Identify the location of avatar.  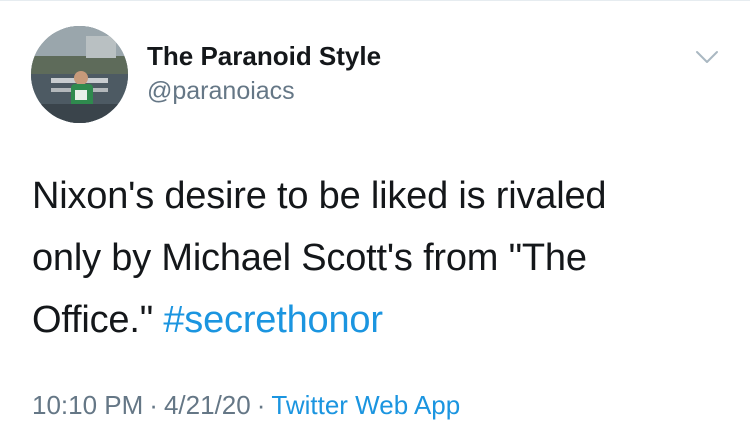
(79, 74).